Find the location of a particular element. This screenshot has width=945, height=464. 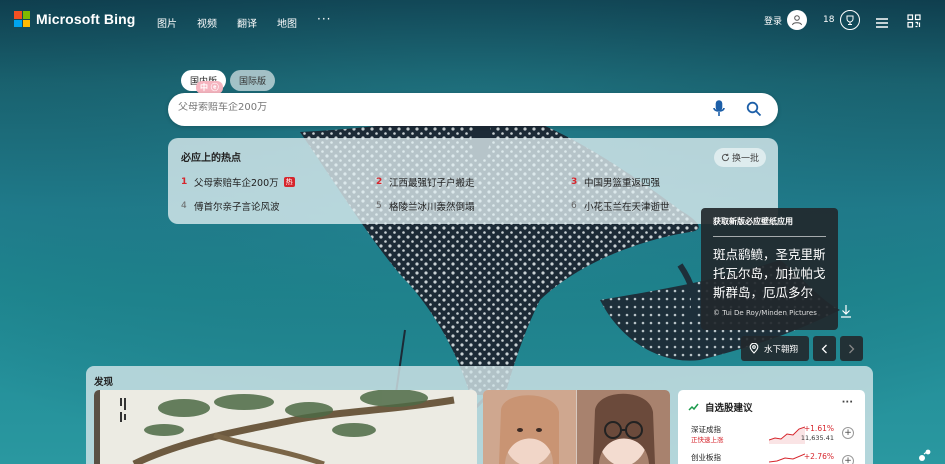

download-icon is located at coordinates (846, 312).